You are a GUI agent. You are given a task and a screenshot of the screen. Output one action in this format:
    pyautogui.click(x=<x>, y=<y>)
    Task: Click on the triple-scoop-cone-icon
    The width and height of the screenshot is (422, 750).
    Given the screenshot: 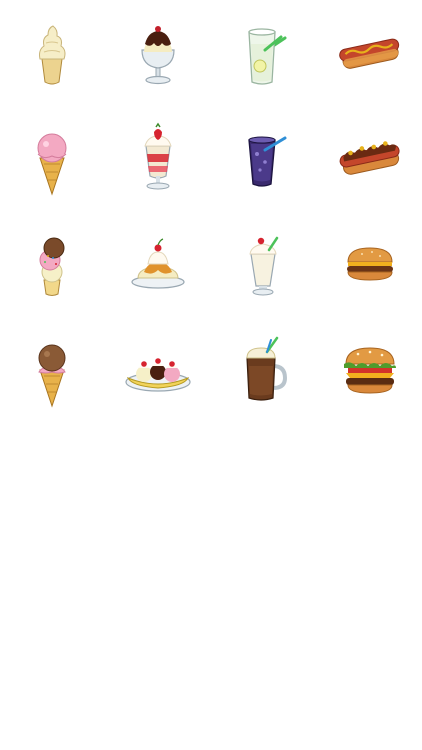 What is the action you would take?
    pyautogui.click(x=52, y=266)
    